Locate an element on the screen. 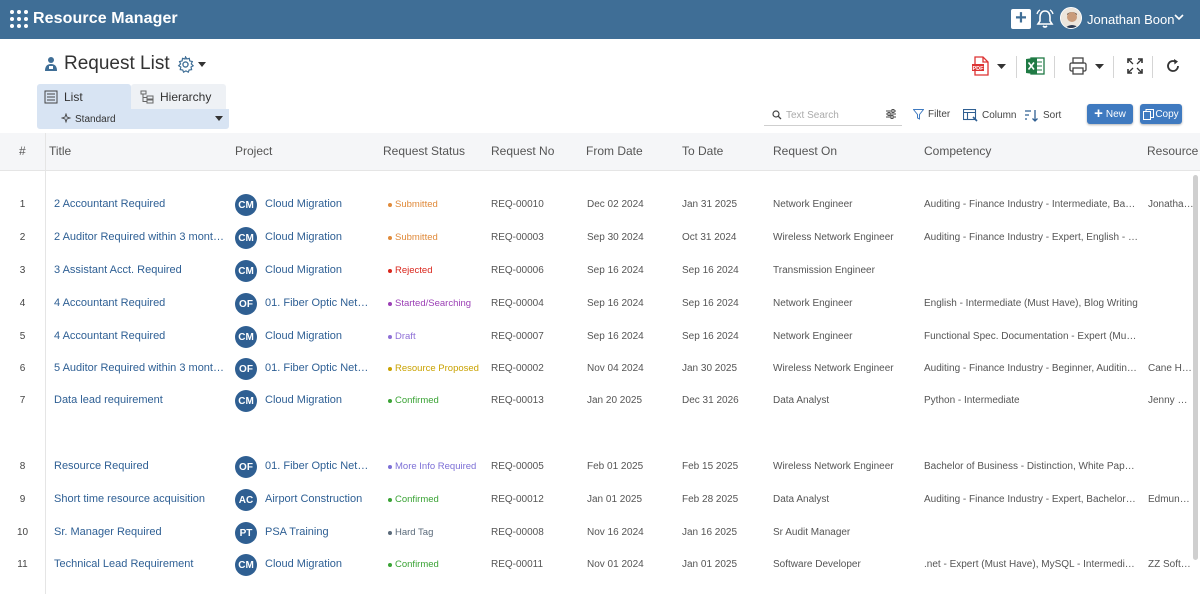 The width and height of the screenshot is (1200, 594). request-title-link: Technical Lead Requirement is located at coordinates (139, 564).